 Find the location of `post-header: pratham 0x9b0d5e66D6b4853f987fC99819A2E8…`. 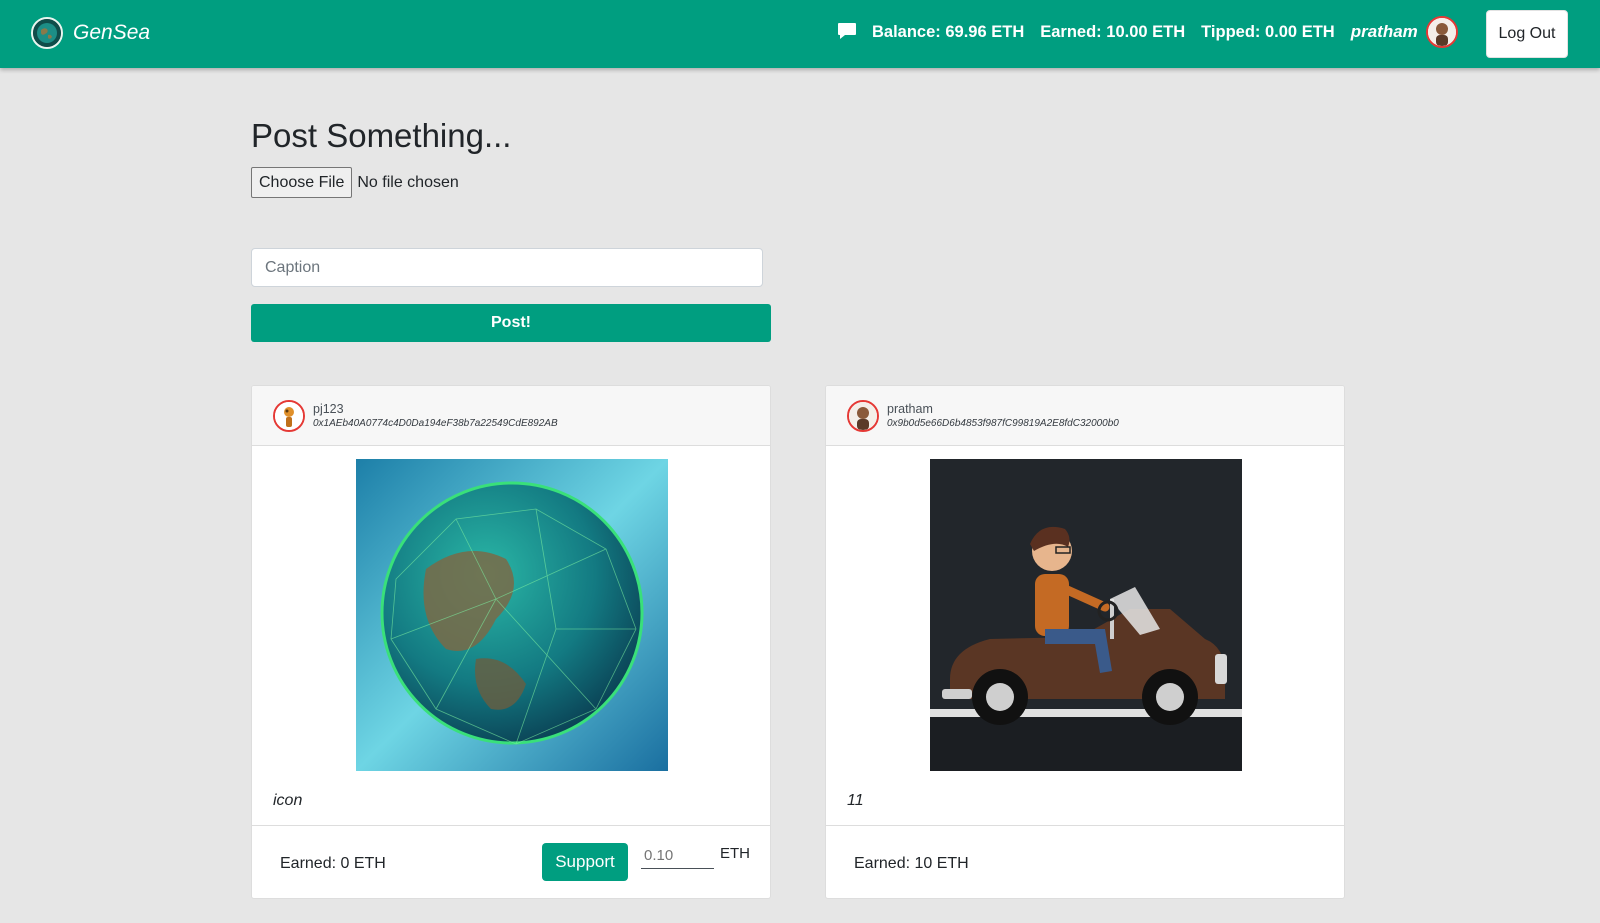

post-header: pratham 0x9b0d5e66D6b4853f987fC99819A2E8… is located at coordinates (1085, 416).